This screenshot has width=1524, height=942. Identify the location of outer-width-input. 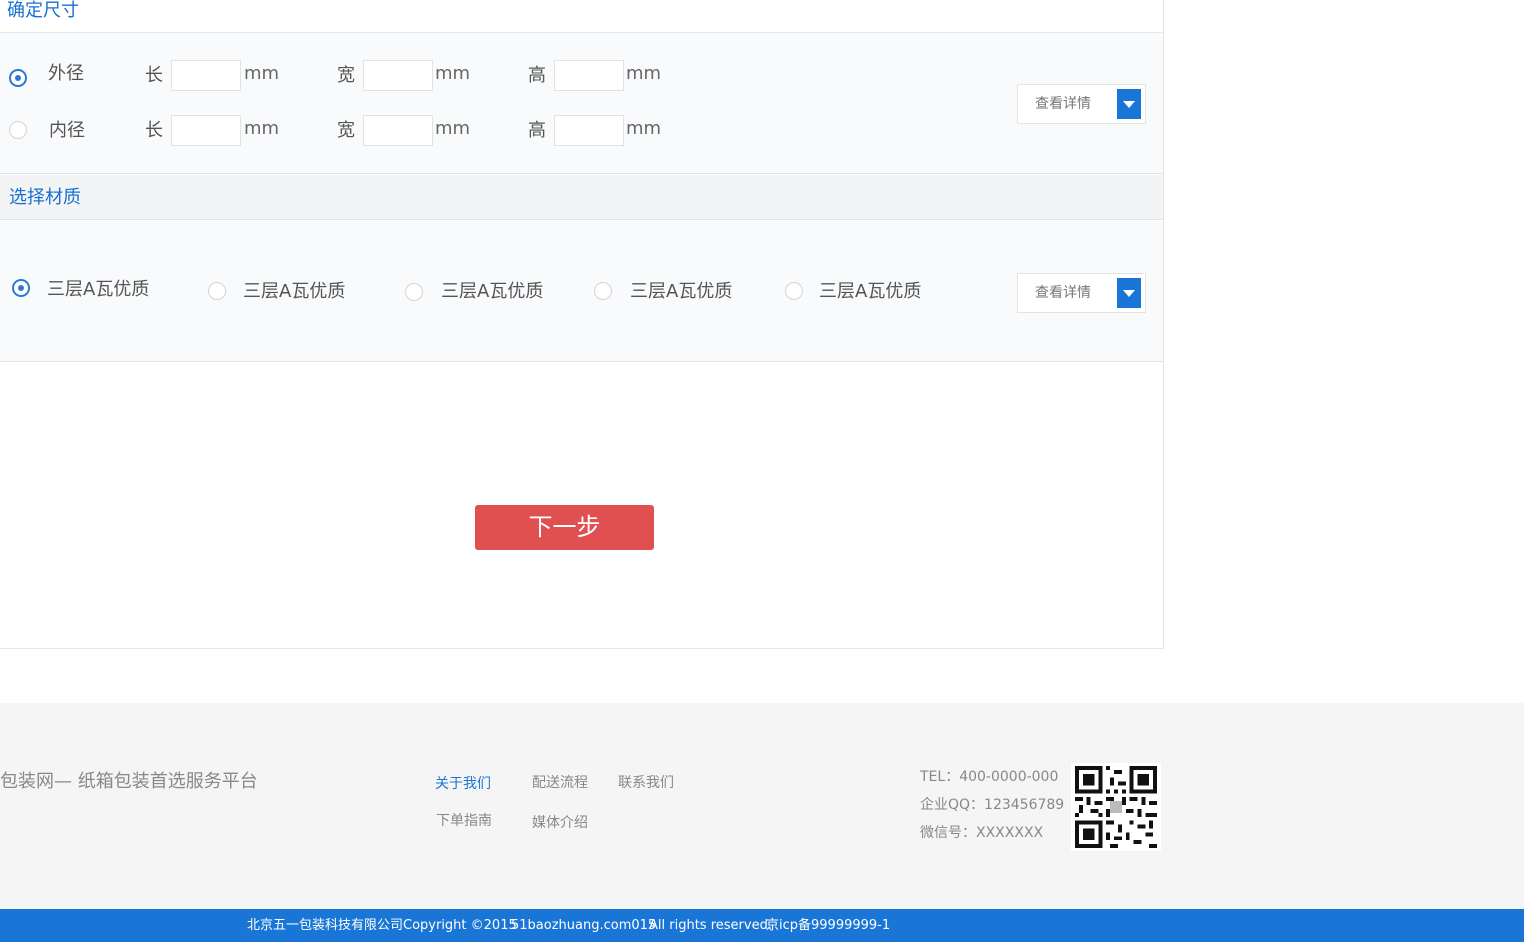
(398, 75).